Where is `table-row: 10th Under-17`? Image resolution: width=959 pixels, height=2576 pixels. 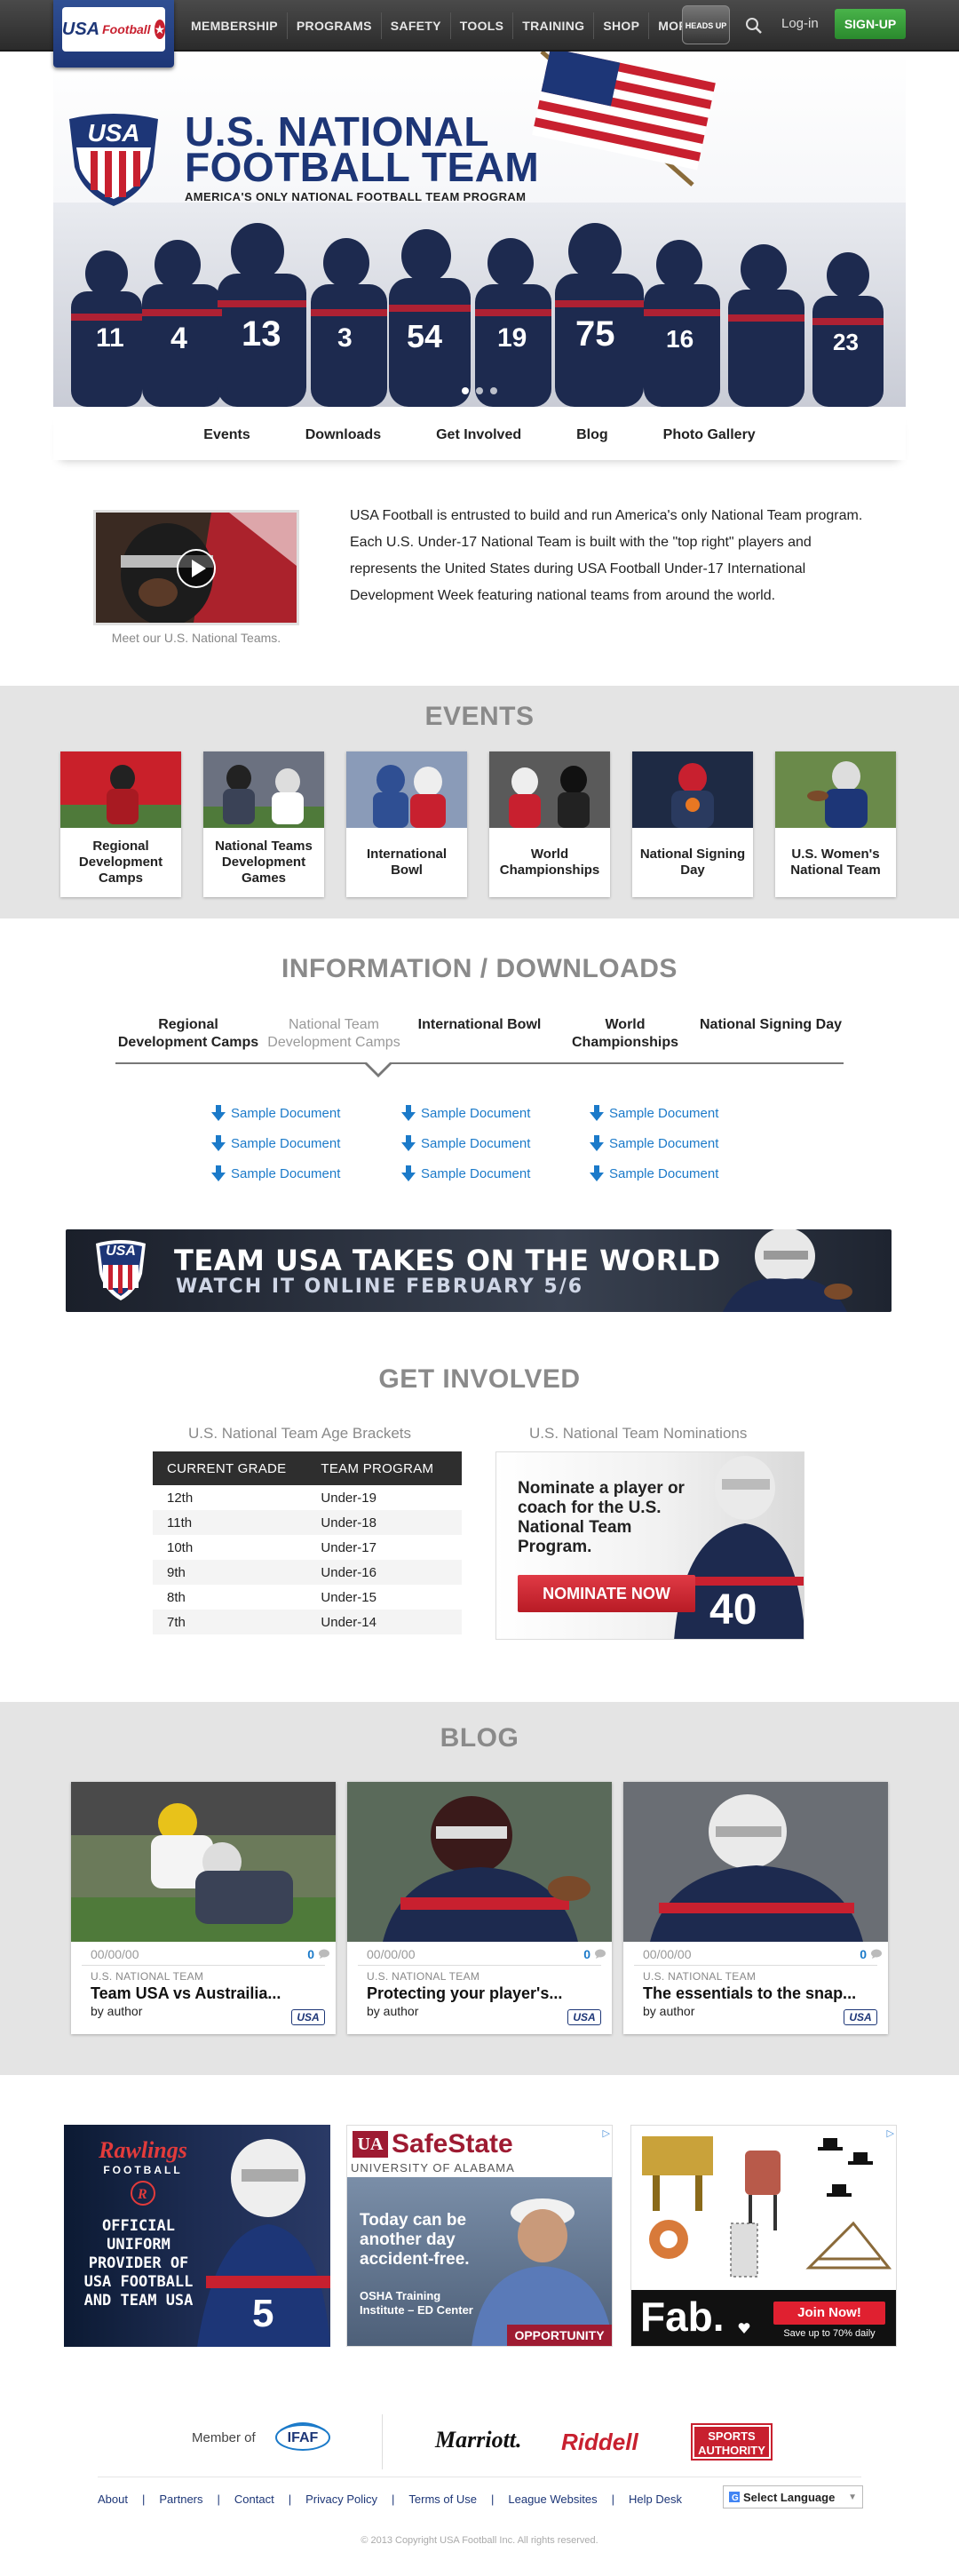
table-row: 10th Under-17 is located at coordinates (307, 1547).